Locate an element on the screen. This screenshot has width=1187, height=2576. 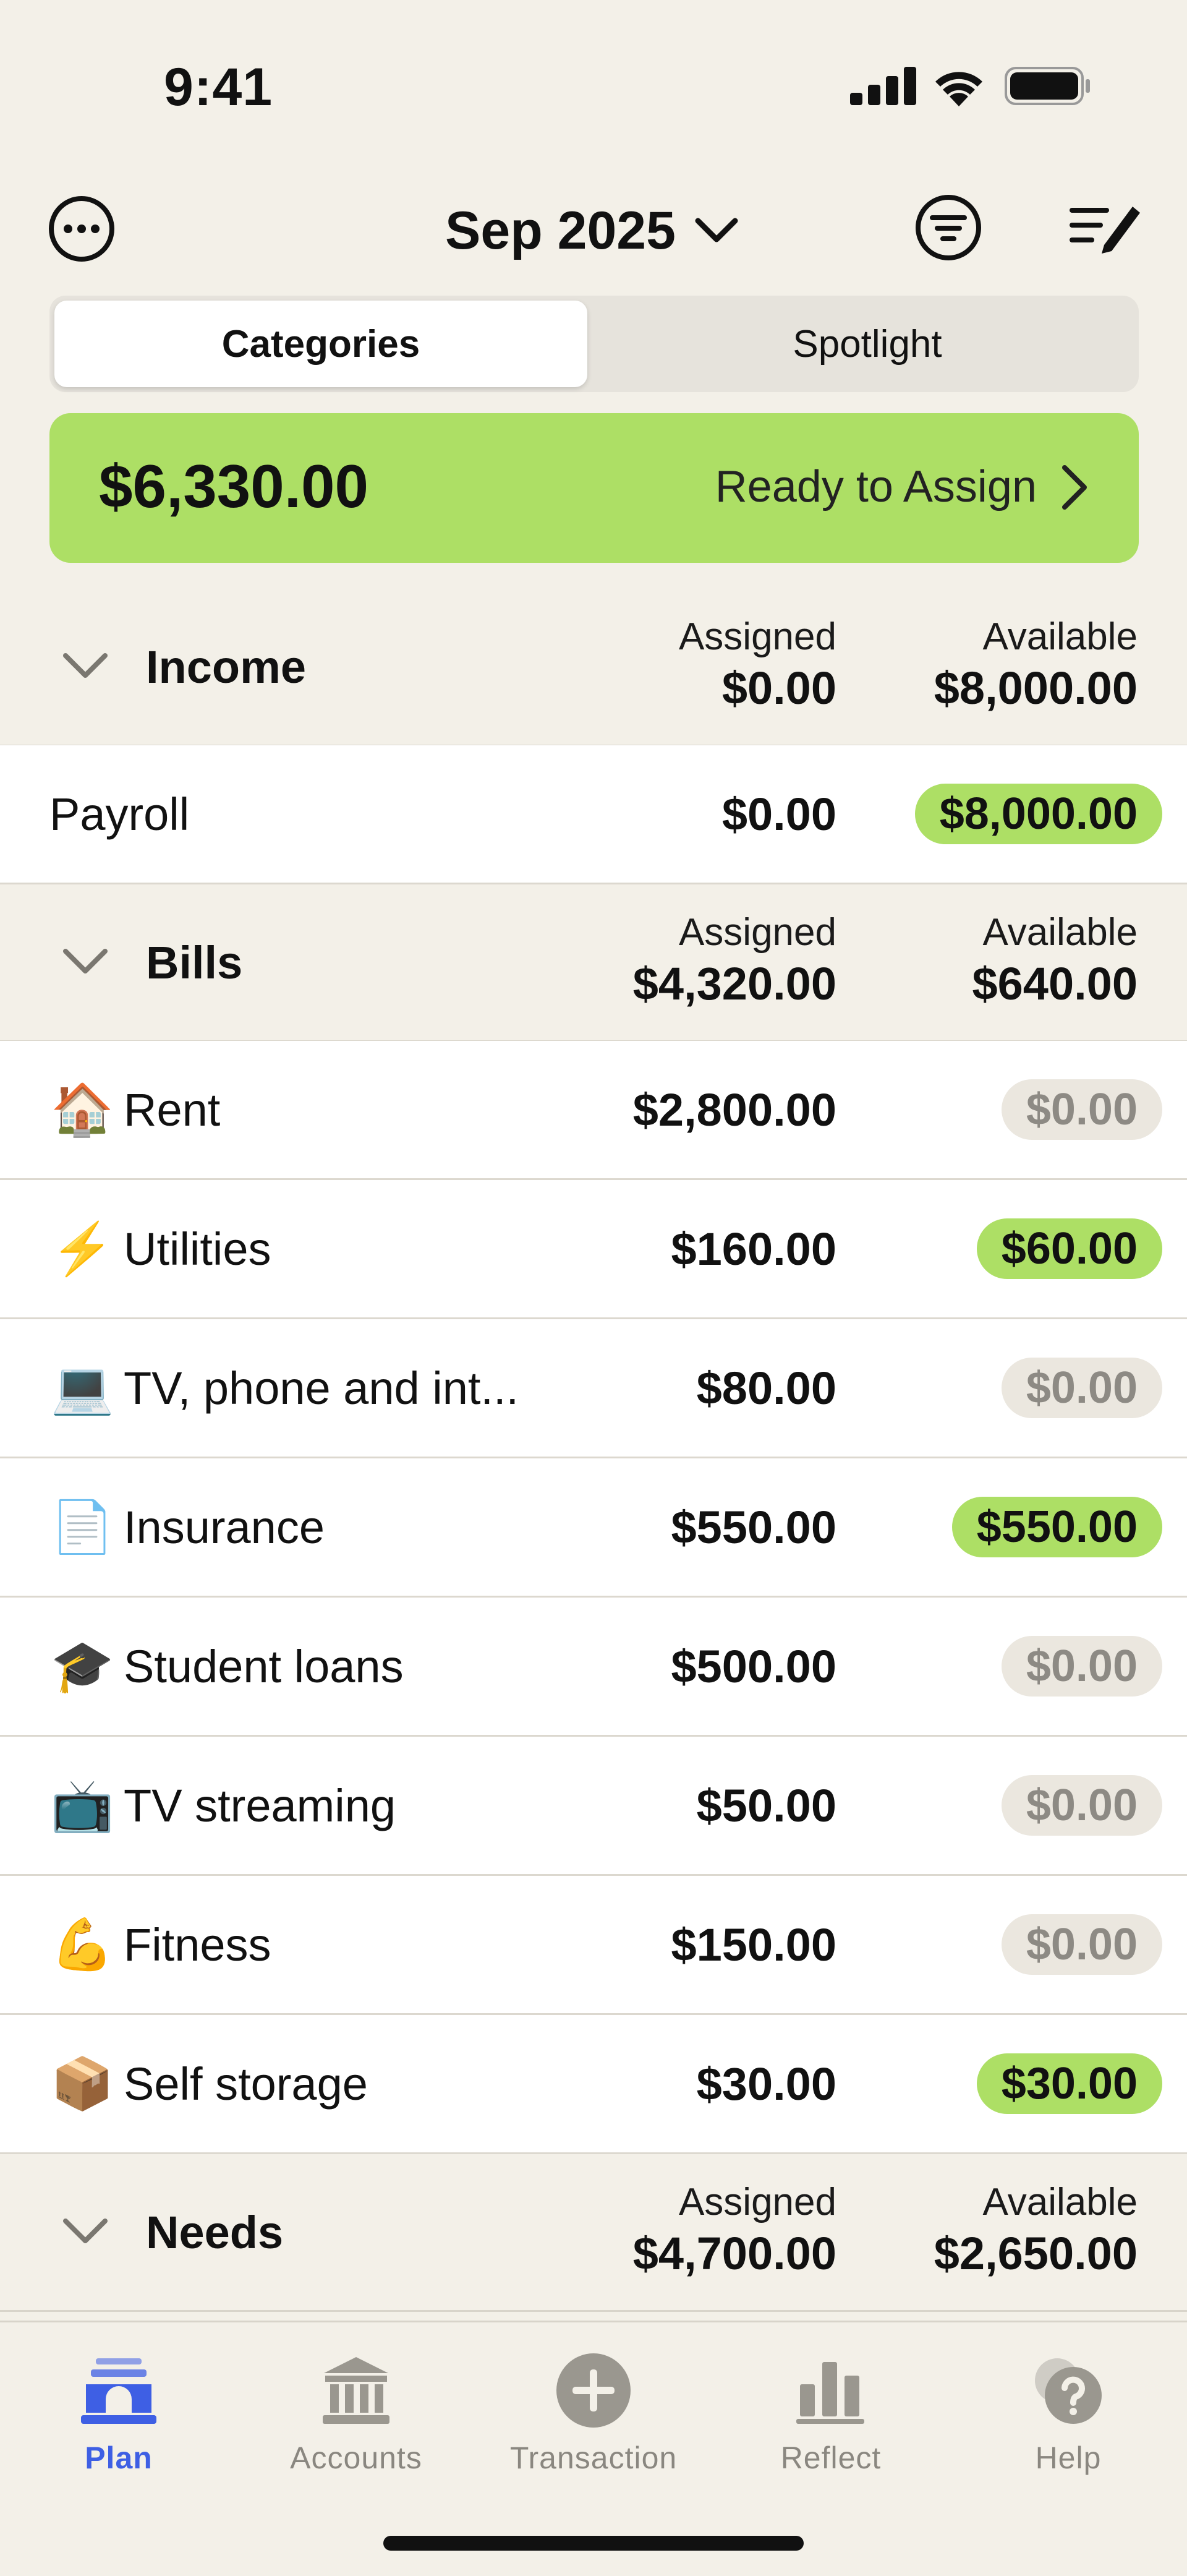
graduation-cap-icon: 🎓 is located at coordinates (82, 1666).